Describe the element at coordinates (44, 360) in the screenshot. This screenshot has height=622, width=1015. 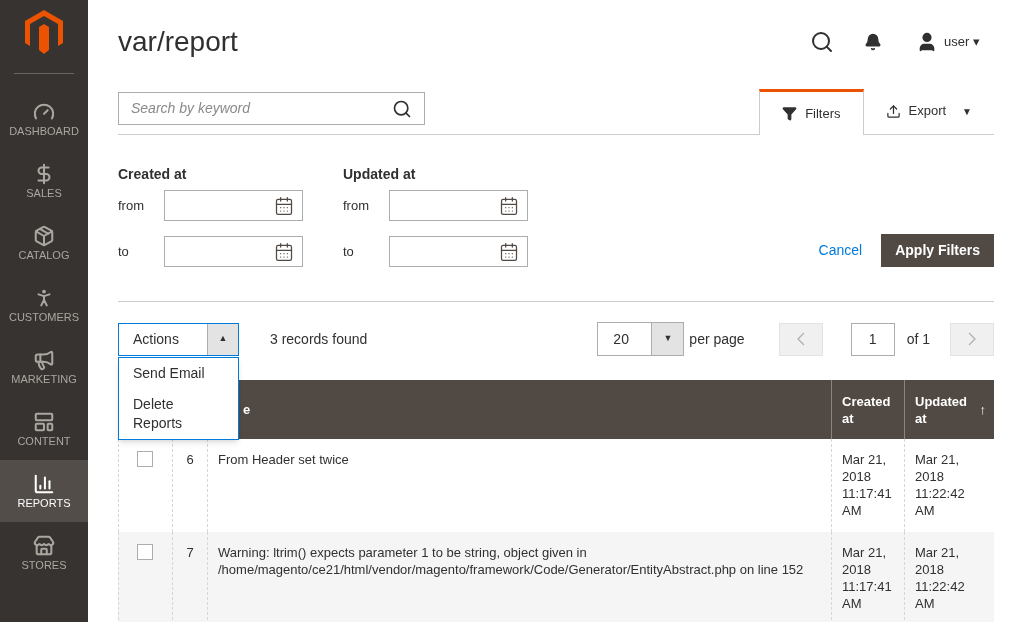
I see `megaphone-icon` at that location.